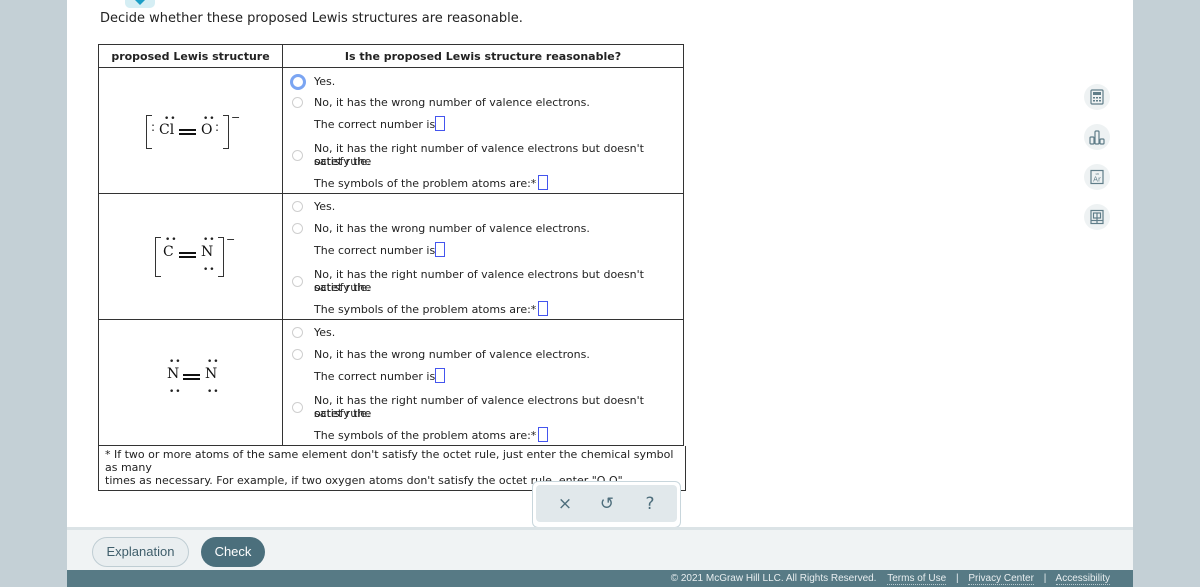 This screenshot has height=587, width=1200. I want to click on clear-button: ×, so click(565, 504).